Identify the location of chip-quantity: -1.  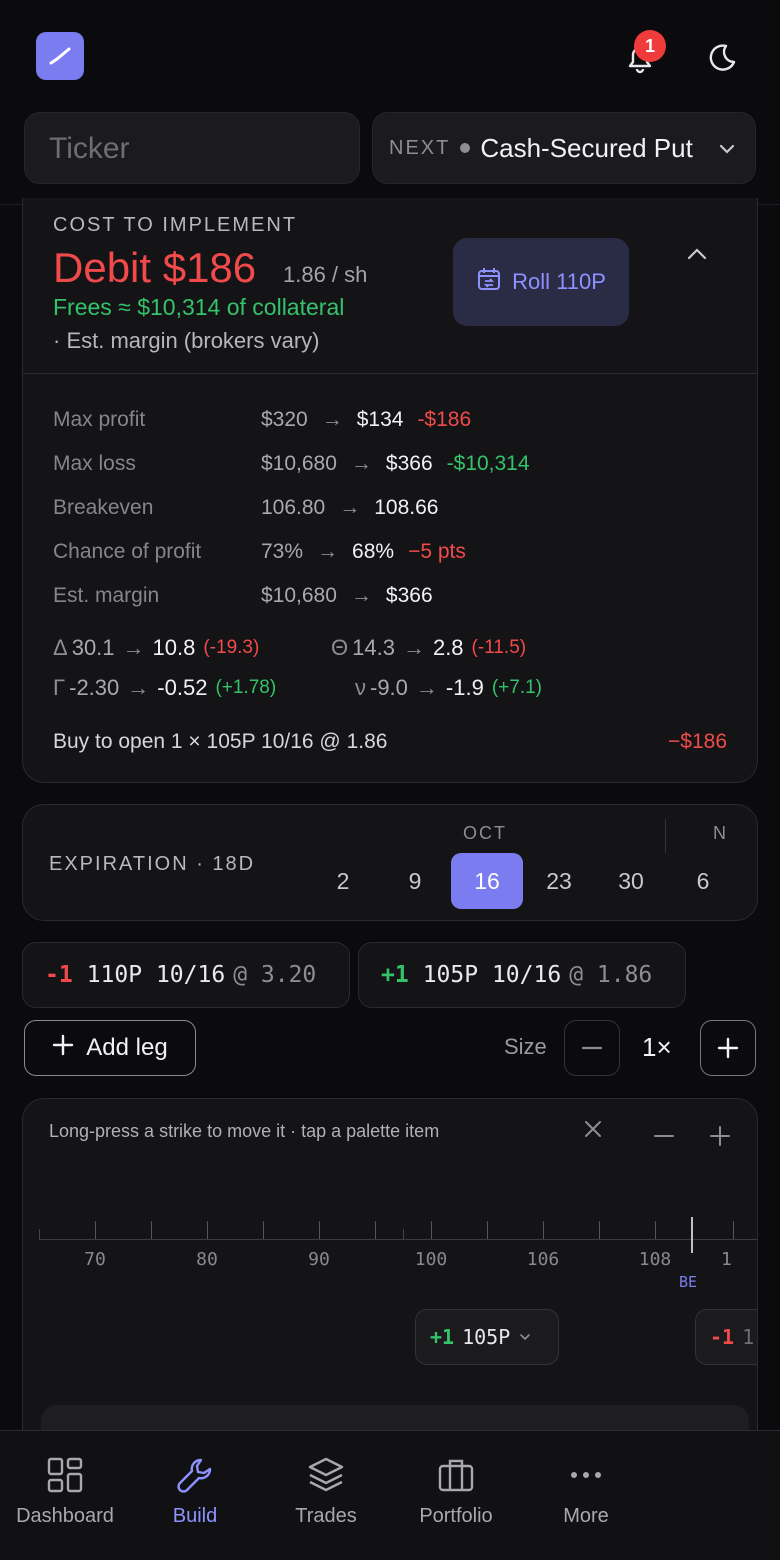
(722, 1337).